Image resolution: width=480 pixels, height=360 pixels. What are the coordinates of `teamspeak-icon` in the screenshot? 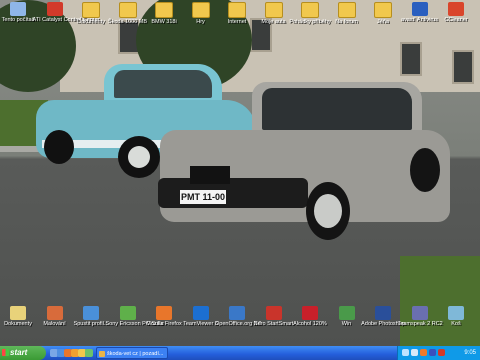 It's located at (419, 313).